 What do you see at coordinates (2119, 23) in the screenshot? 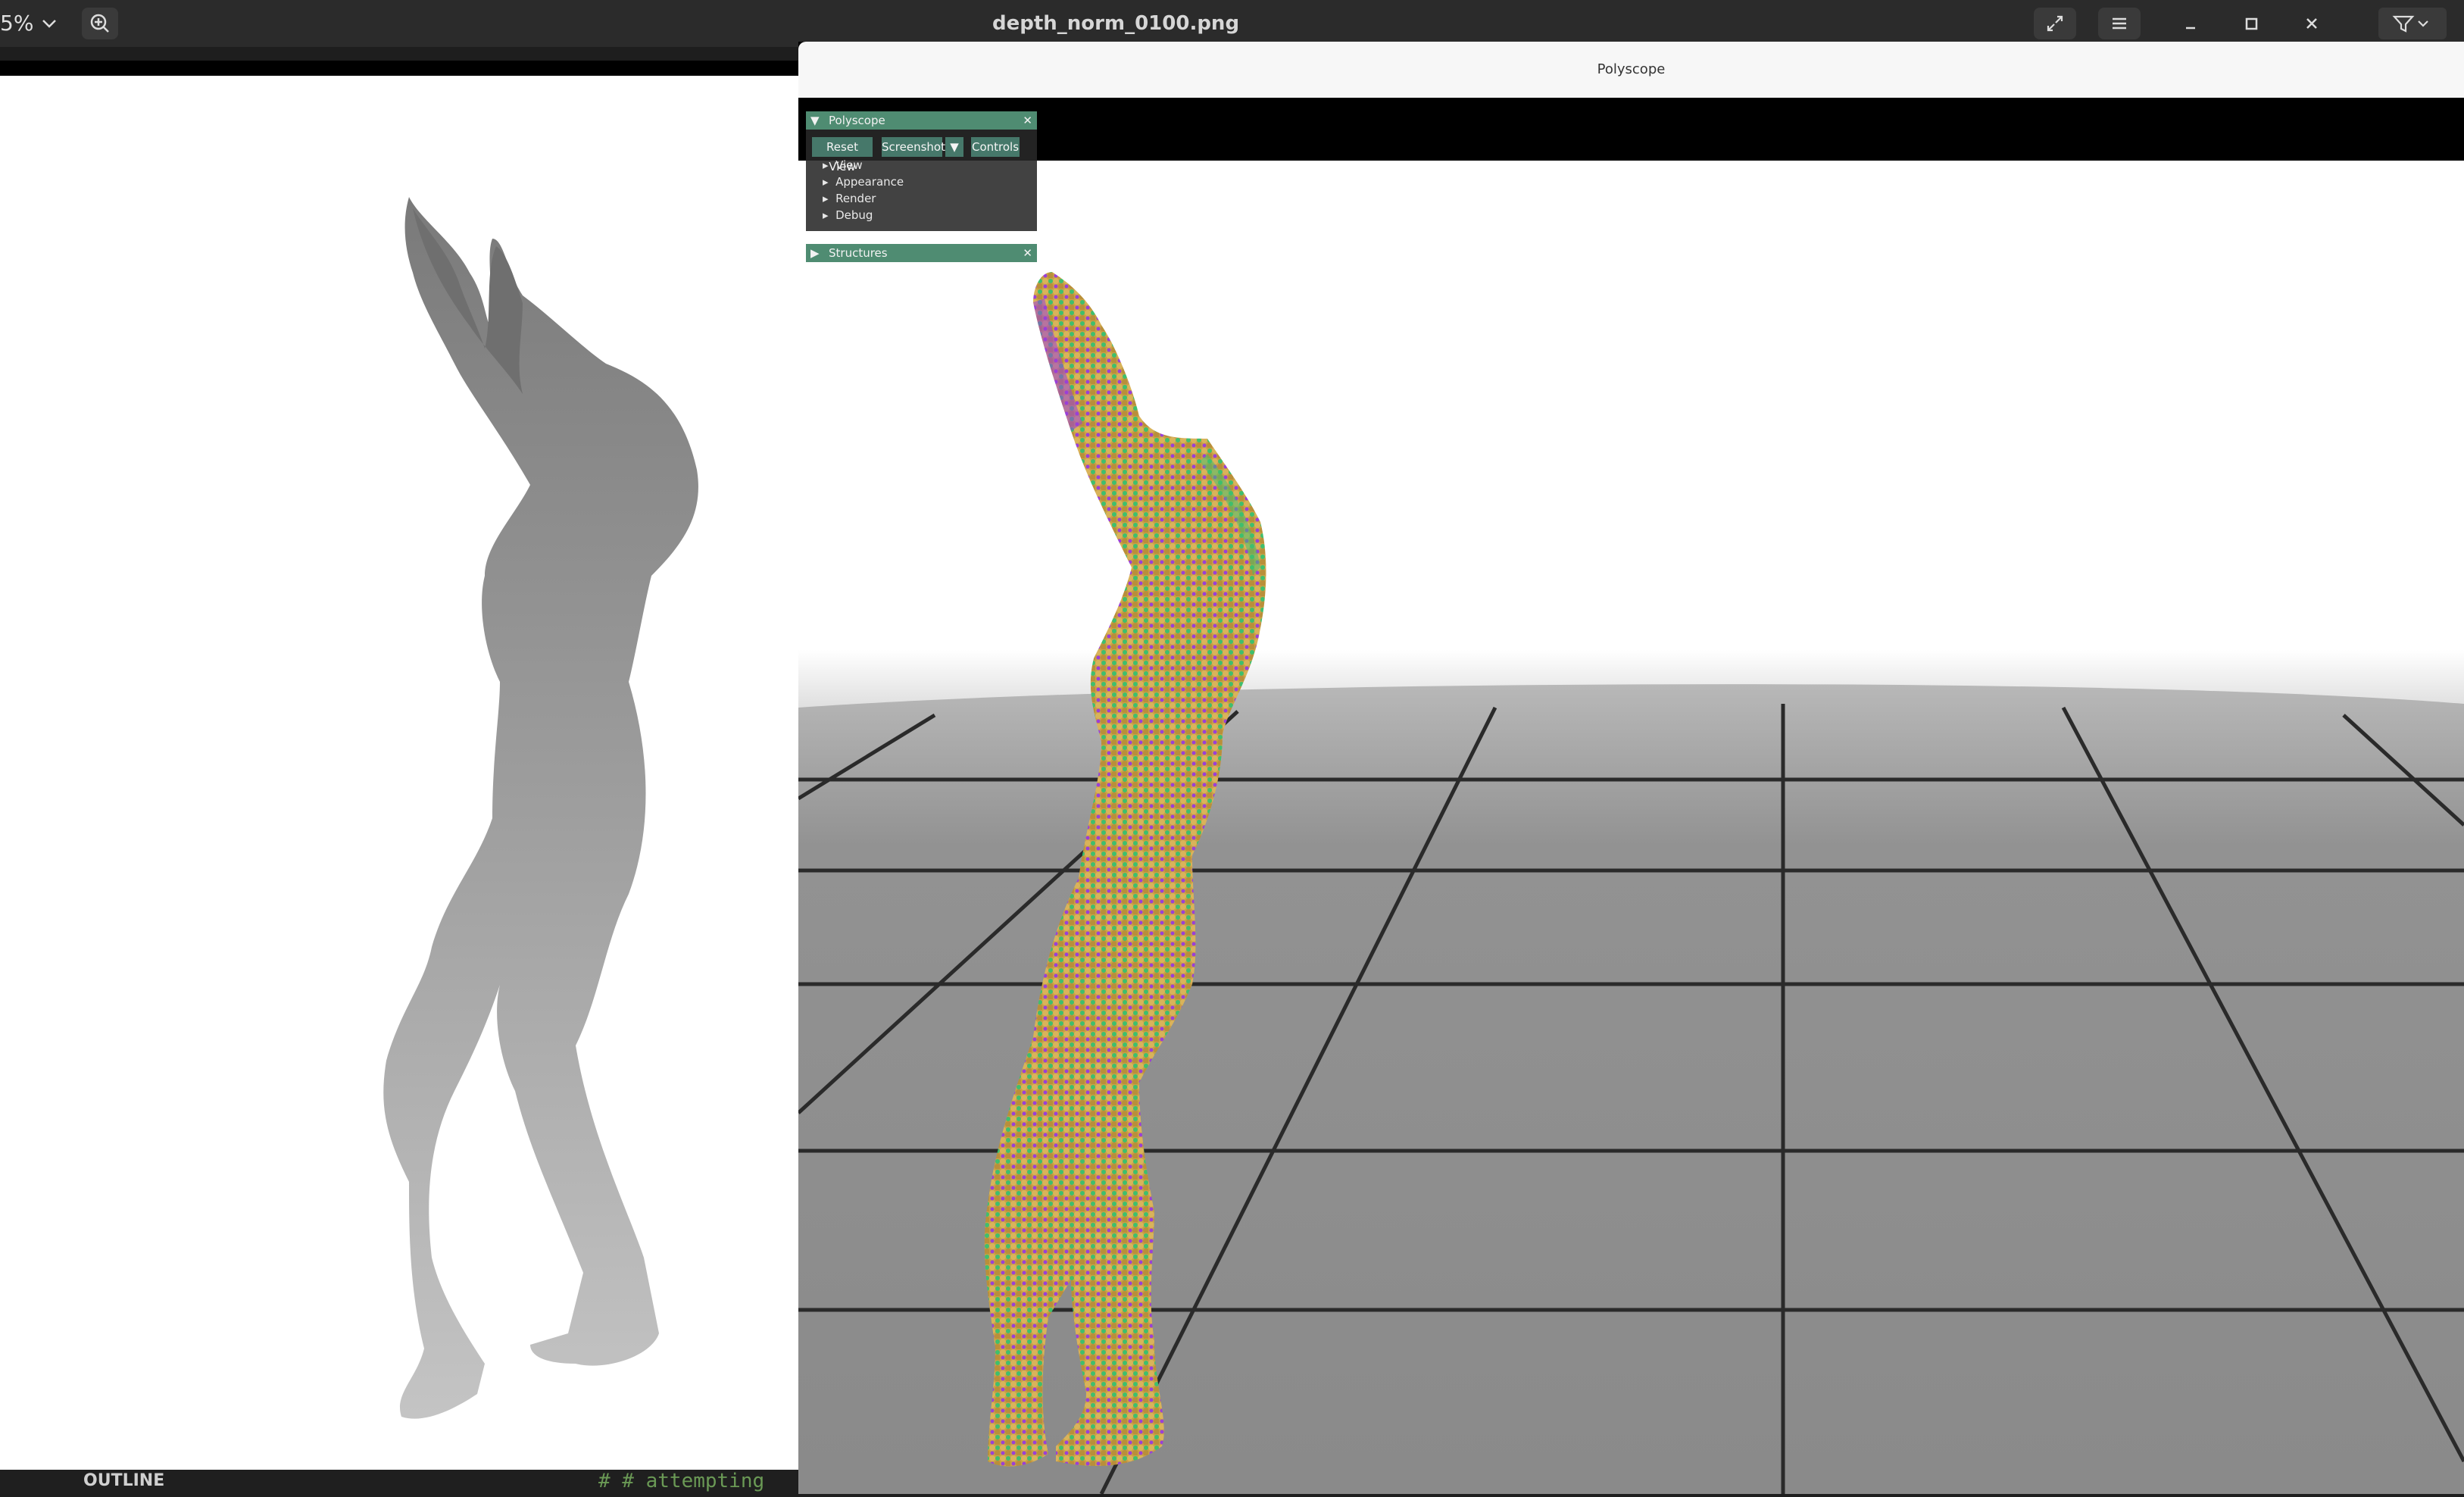
I see `menu-icon` at bounding box center [2119, 23].